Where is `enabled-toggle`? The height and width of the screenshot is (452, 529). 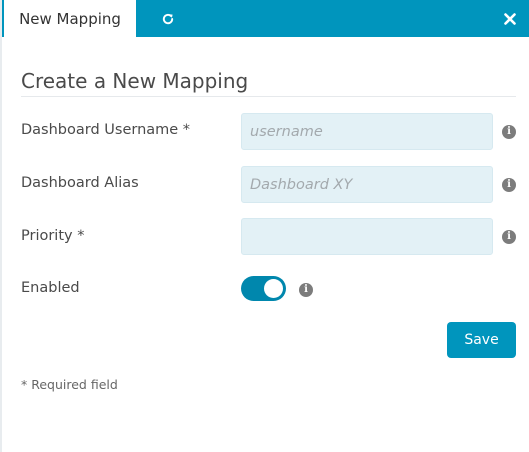
enabled-toggle is located at coordinates (263, 288).